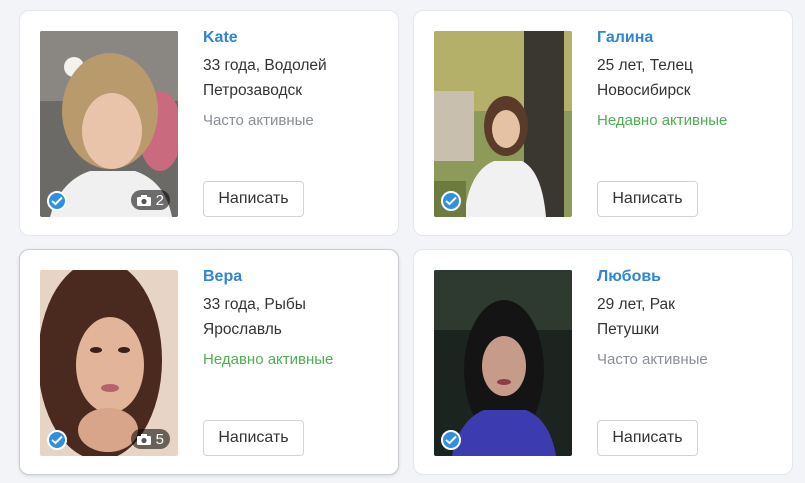 Image resolution: width=805 pixels, height=483 pixels. I want to click on profile-photo: 2, so click(109, 124).